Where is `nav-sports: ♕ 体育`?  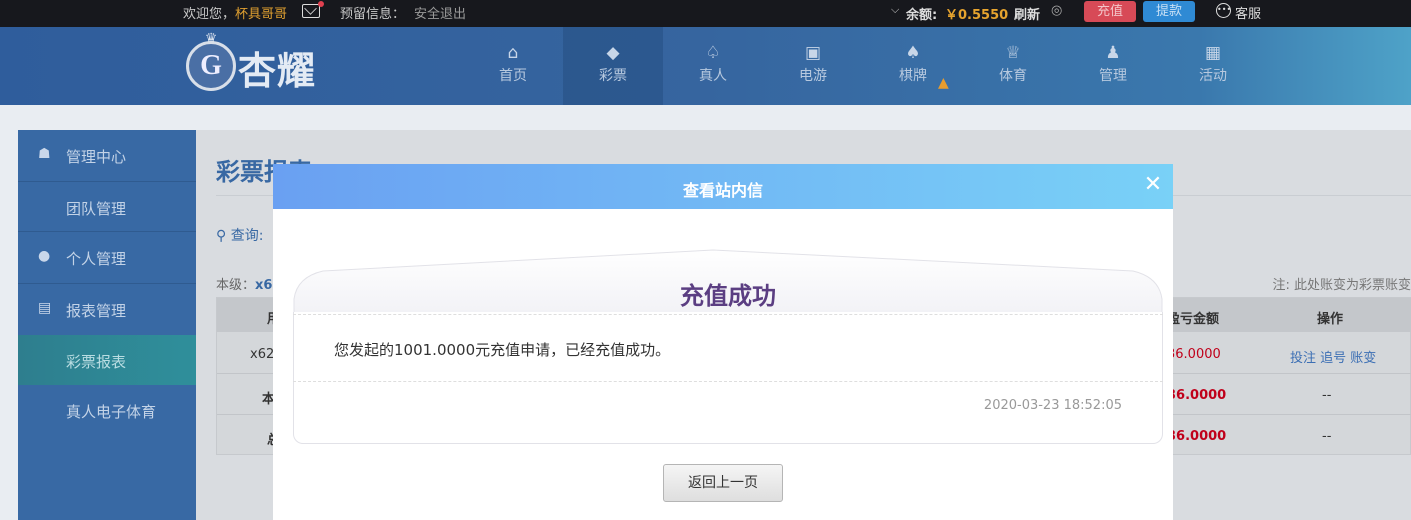
nav-sports: ♕ 体育 is located at coordinates (1013, 66).